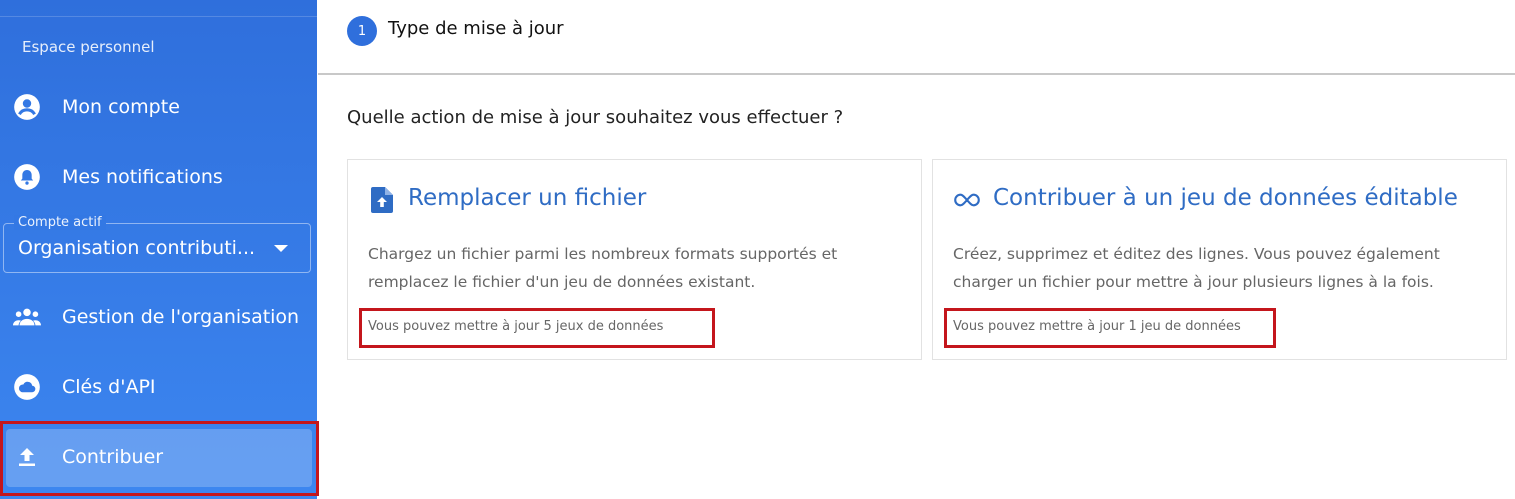 This screenshot has height=499, width=1515. I want to click on sidebar-item-gestion-organisation: Gestion de l'organisation, so click(158, 317).